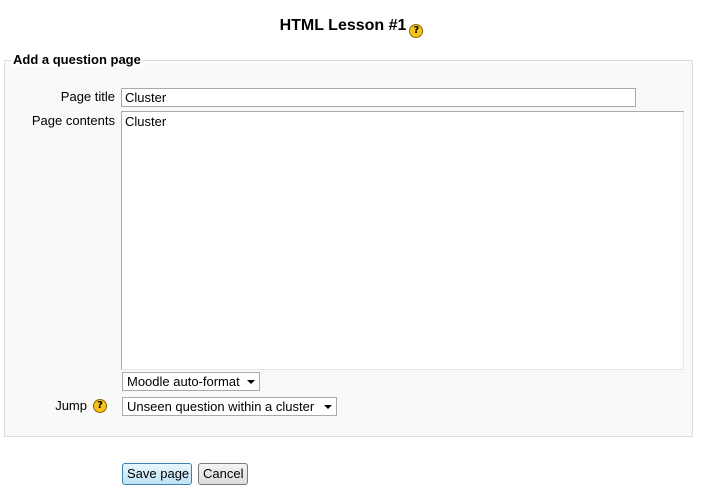 The height and width of the screenshot is (498, 703). Describe the element at coordinates (378, 97) in the screenshot. I see `page-title-input: Cluster` at that location.